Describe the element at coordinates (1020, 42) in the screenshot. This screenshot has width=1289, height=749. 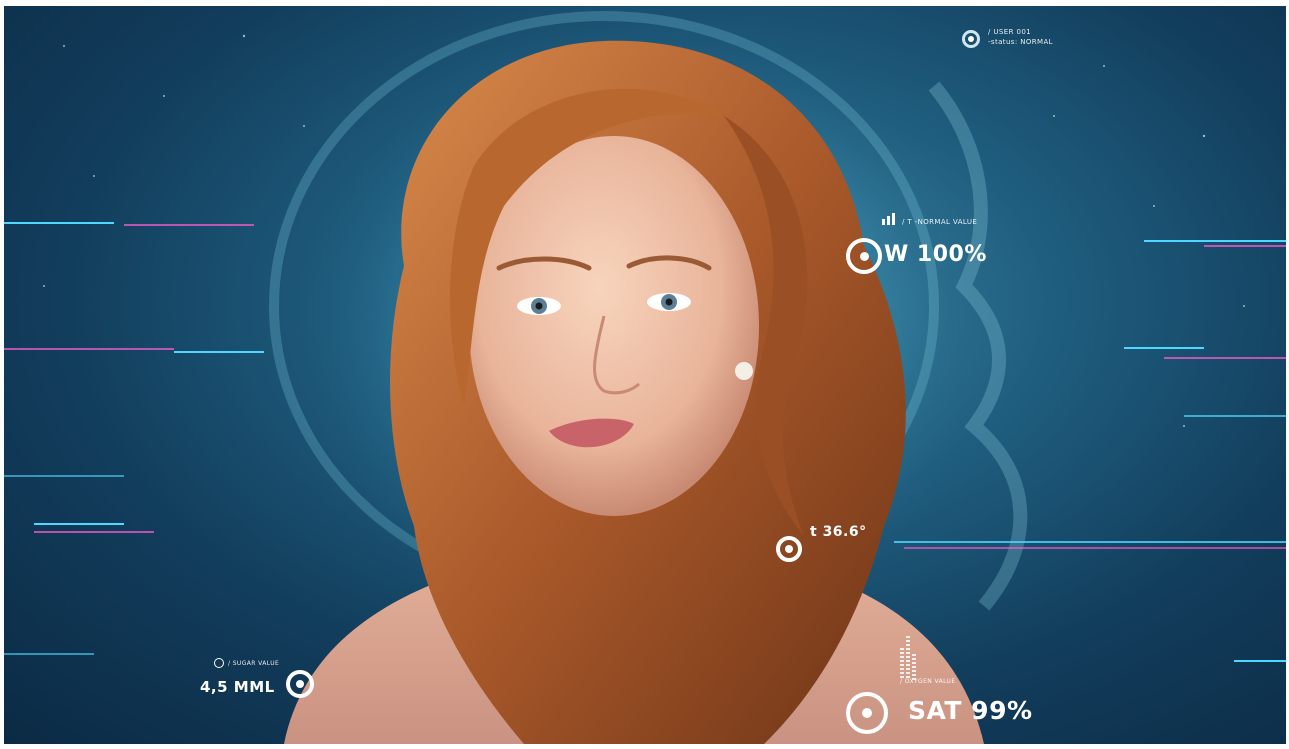
I see `user-status: -status: NORMAL` at that location.